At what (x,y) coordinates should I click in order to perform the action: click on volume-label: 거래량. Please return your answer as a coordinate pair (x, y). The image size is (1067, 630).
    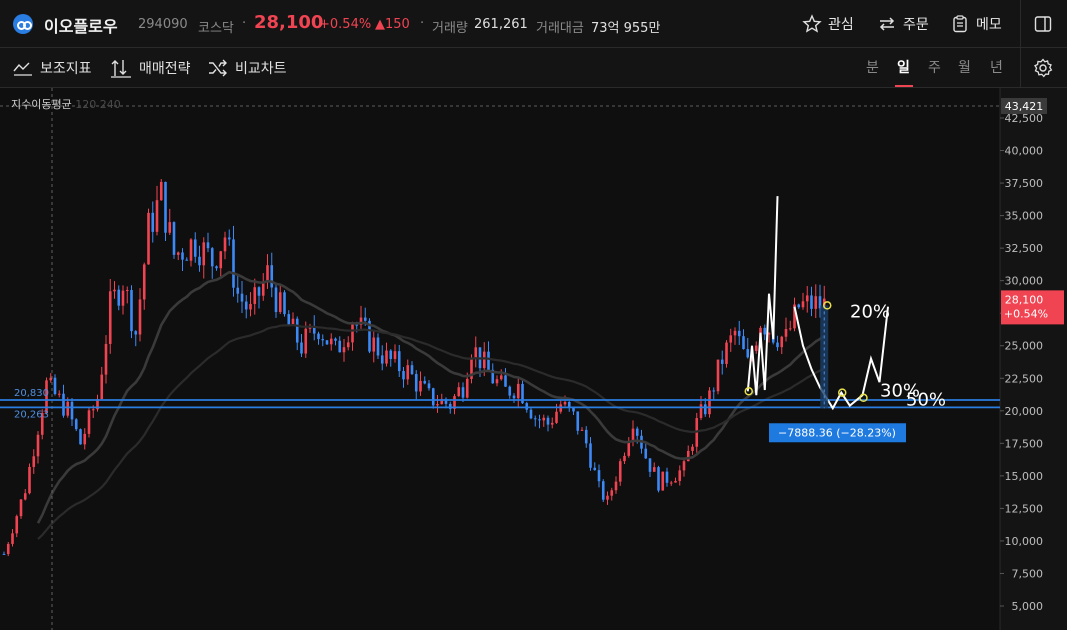
    Looking at the image, I should click on (450, 28).